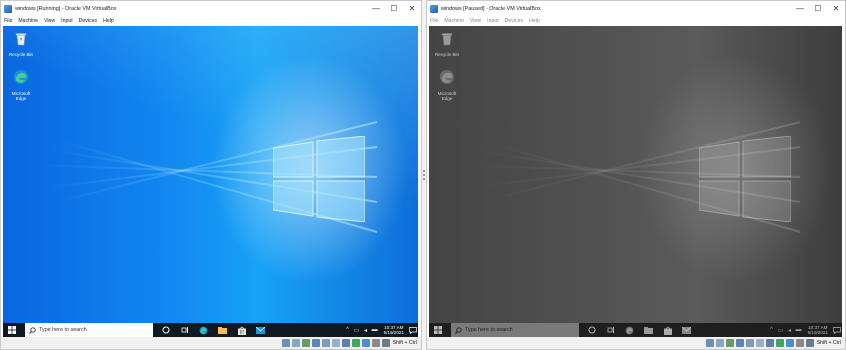 The image size is (846, 350). I want to click on store-icon, so click(241, 330).